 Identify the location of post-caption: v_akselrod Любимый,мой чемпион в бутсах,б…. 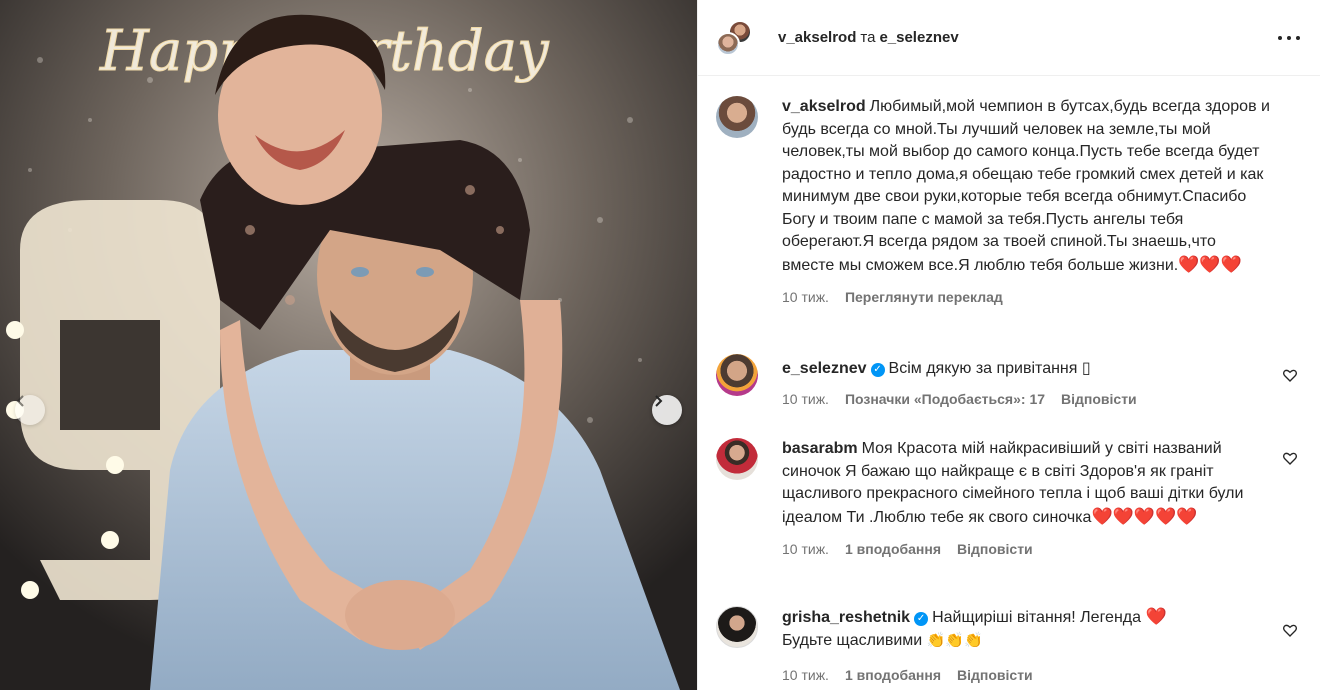
(996, 200).